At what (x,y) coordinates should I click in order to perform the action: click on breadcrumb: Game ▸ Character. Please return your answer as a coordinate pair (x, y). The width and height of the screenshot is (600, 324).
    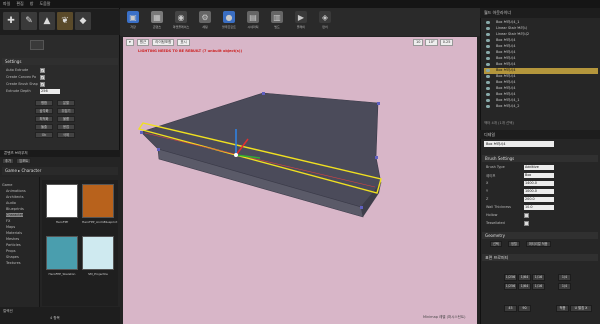
    Looking at the image, I should click on (60, 171).